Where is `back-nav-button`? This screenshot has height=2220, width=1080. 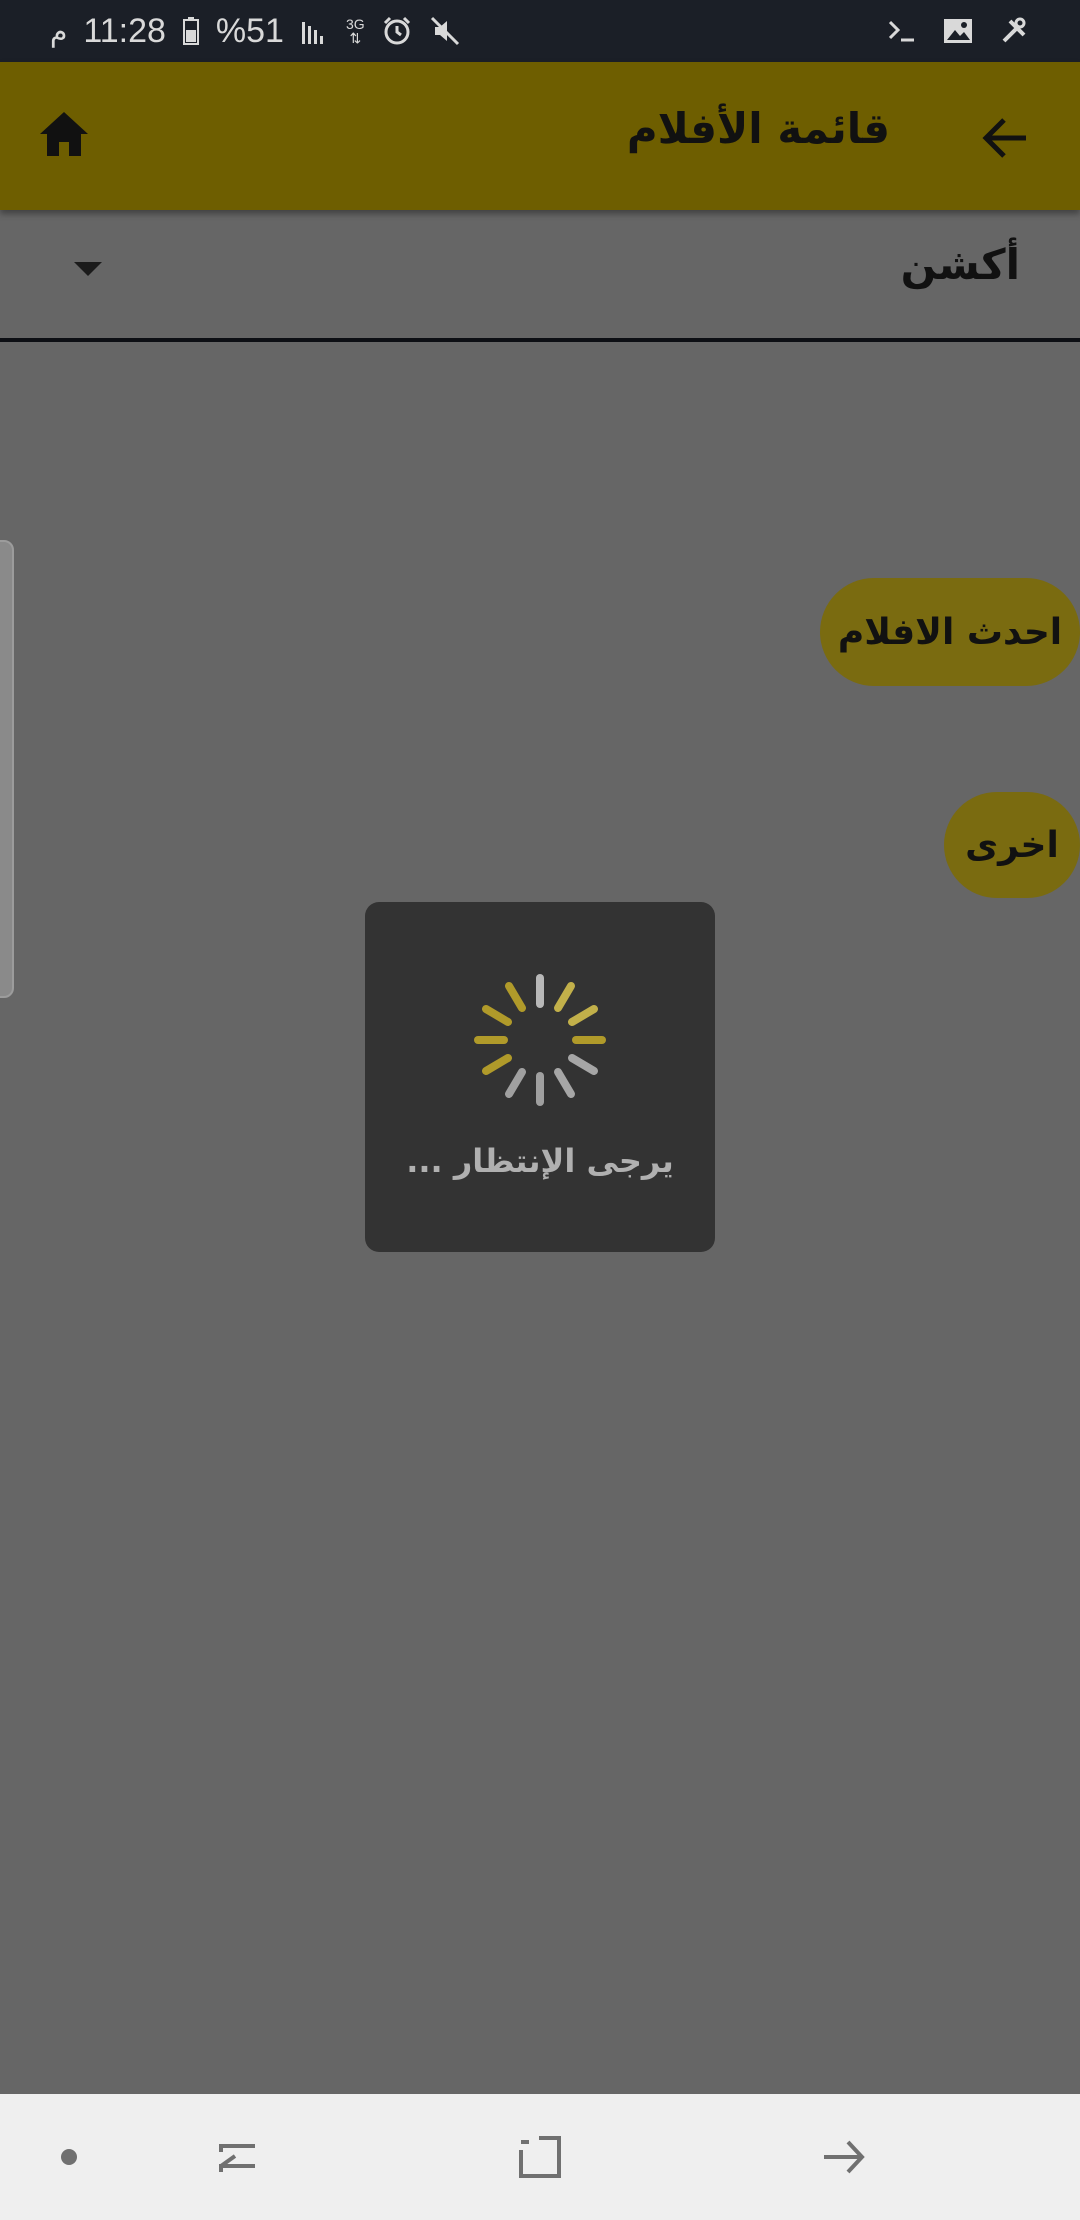
back-nav-button is located at coordinates (843, 2157).